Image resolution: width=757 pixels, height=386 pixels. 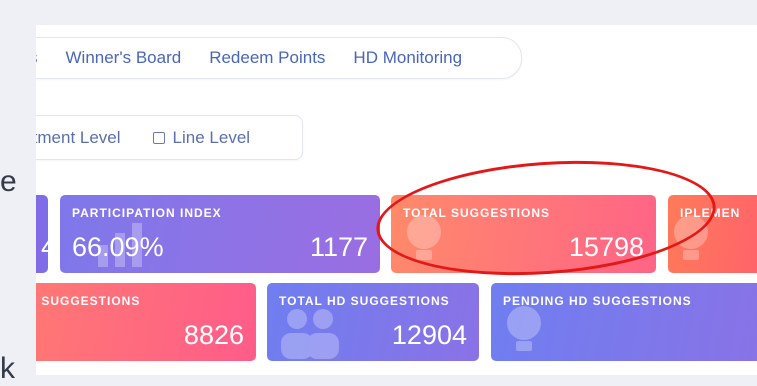 I want to click on left-text-fragment: k, so click(x=7, y=368).